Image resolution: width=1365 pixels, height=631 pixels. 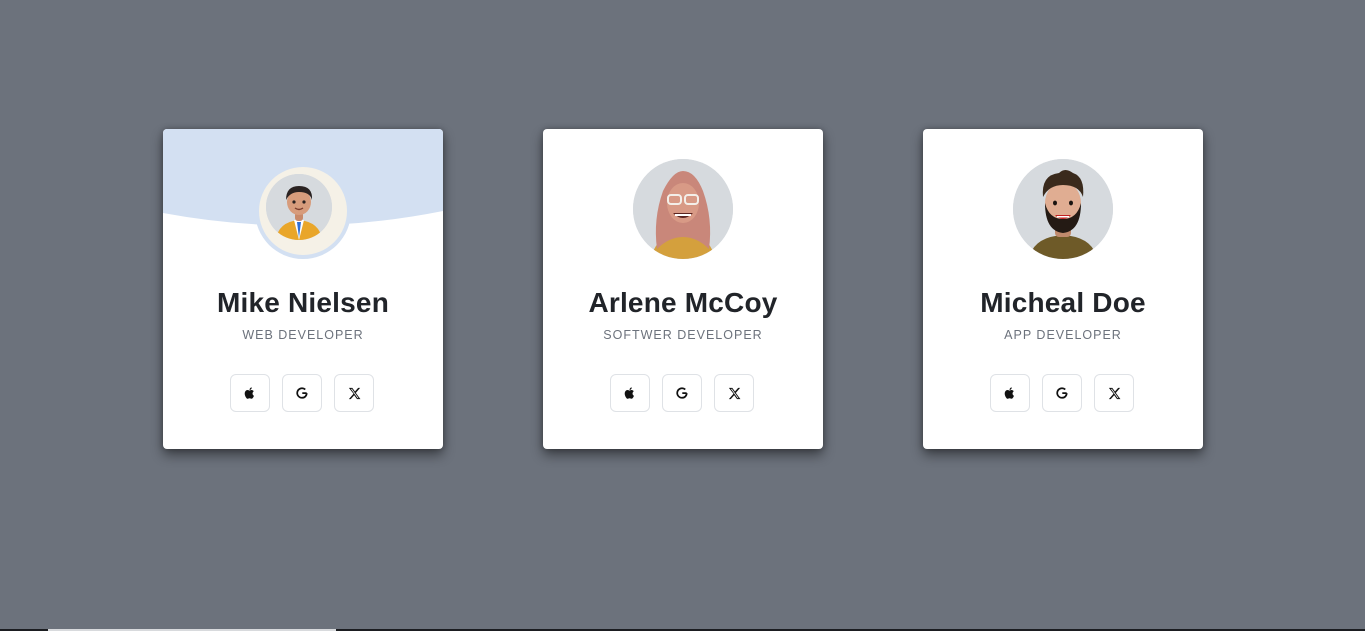 What do you see at coordinates (303, 302) in the screenshot?
I see `profile-name: Mike Nielsen` at bounding box center [303, 302].